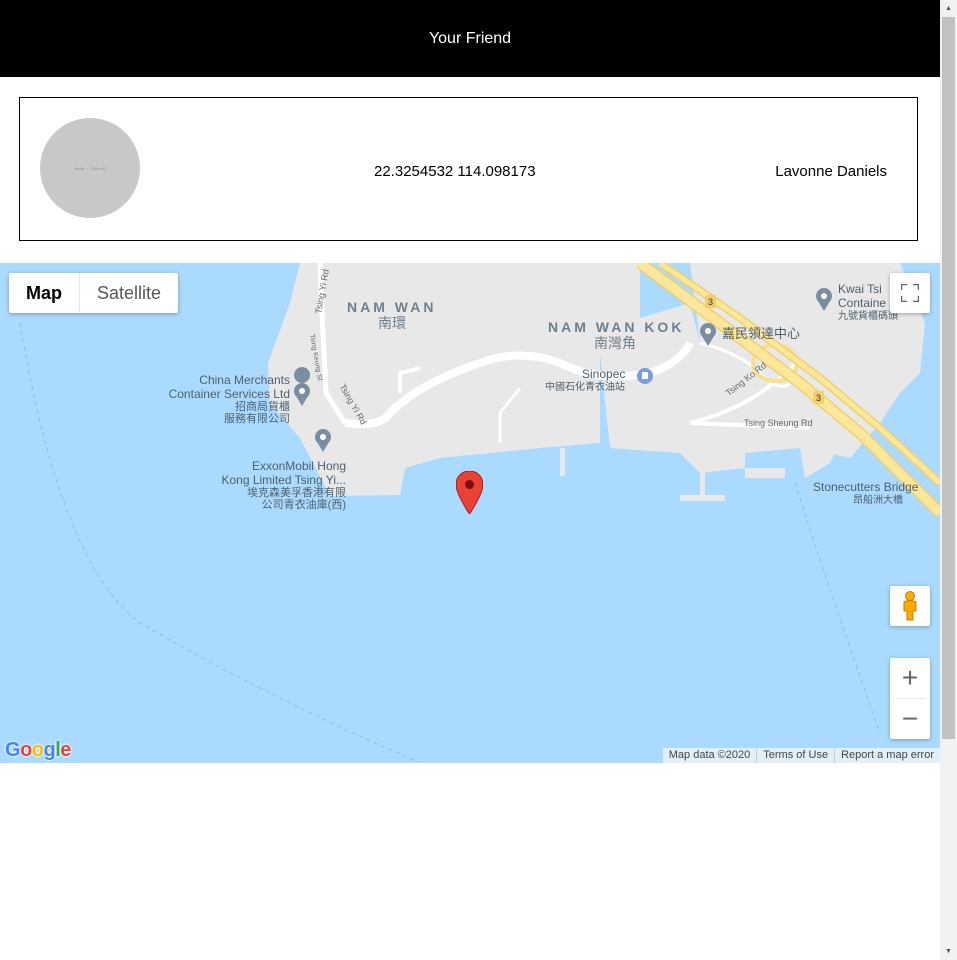 The image size is (957, 960). Describe the element at coordinates (910, 678) in the screenshot. I see `zoom-in-button: +` at that location.